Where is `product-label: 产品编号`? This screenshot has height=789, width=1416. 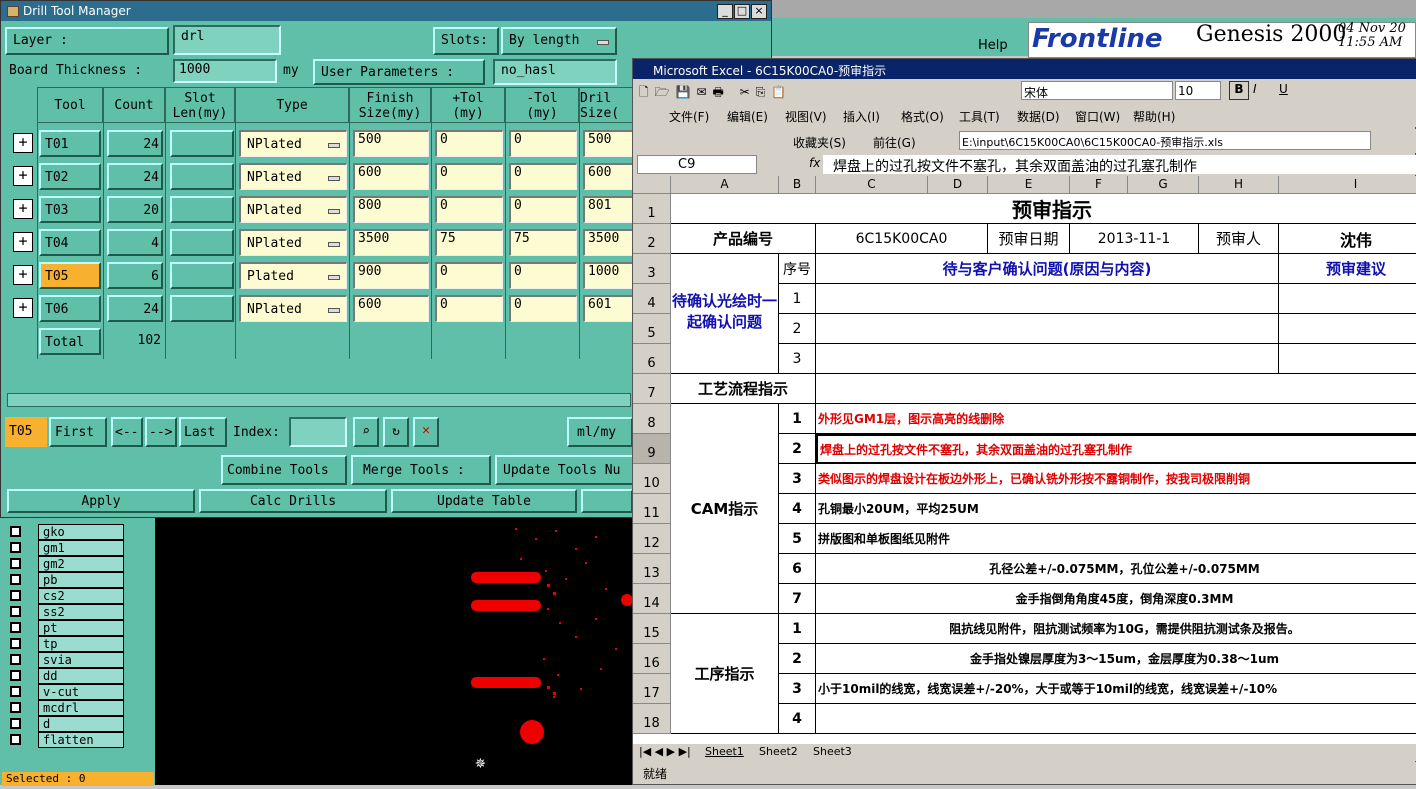
product-label: 产品编号 is located at coordinates (743, 239).